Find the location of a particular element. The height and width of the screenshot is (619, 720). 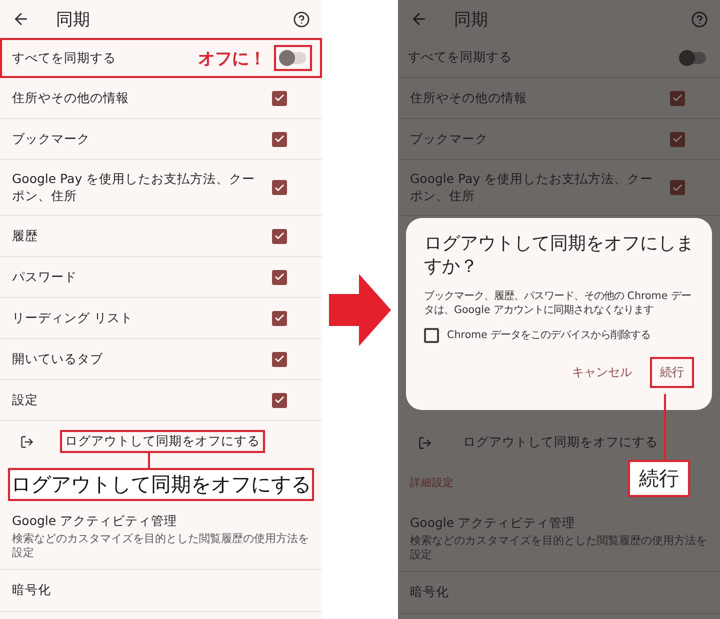

dialog-title: ログアウトして同期をオフにしますか？ is located at coordinates (559, 255).